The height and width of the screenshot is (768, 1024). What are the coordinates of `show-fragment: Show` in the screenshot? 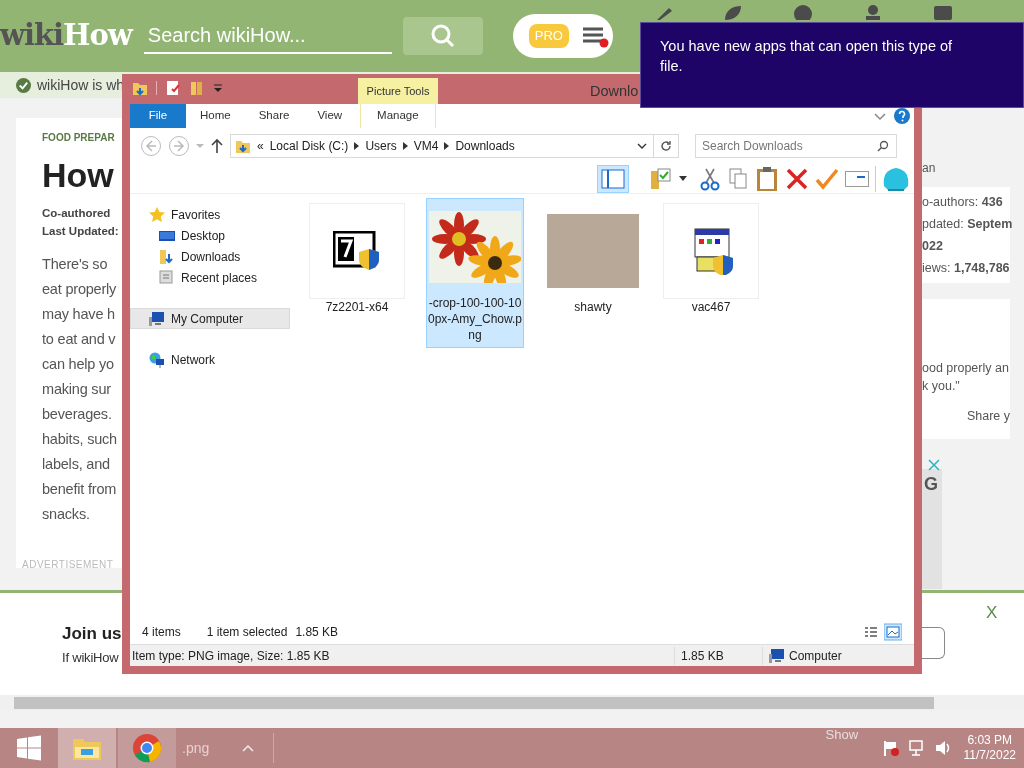 It's located at (842, 735).